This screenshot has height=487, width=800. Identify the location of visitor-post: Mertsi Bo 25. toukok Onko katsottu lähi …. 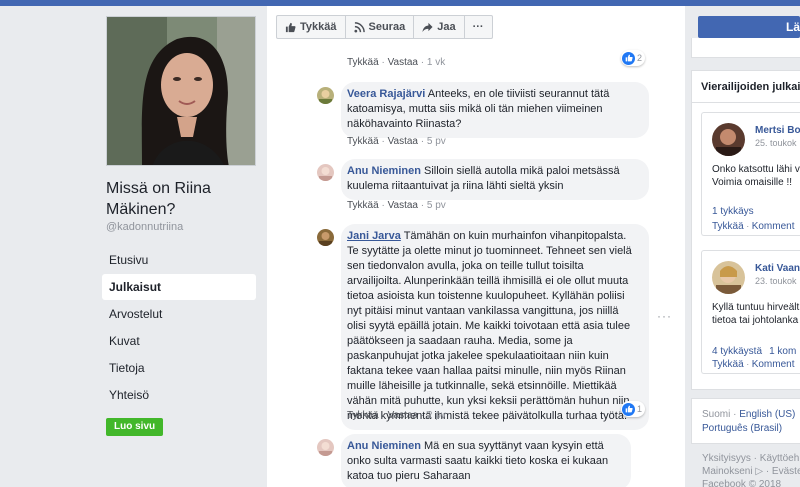
(750, 174).